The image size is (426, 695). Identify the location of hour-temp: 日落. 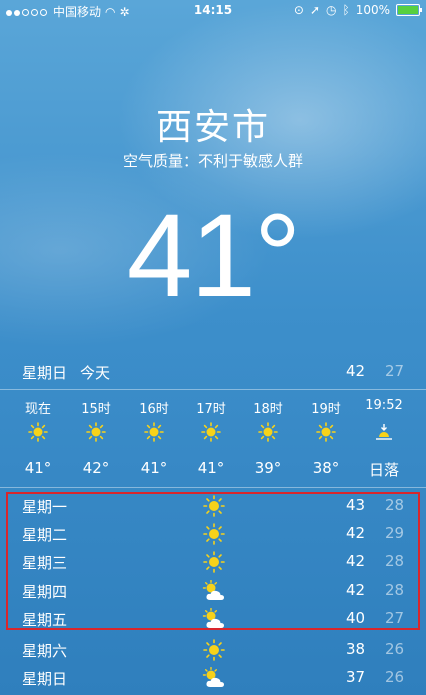
(383, 470).